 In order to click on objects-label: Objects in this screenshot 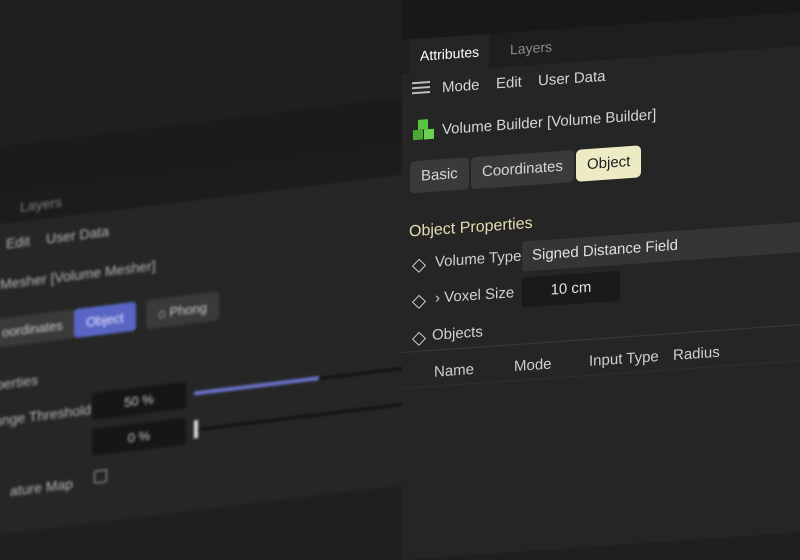, I will do `click(457, 333)`.